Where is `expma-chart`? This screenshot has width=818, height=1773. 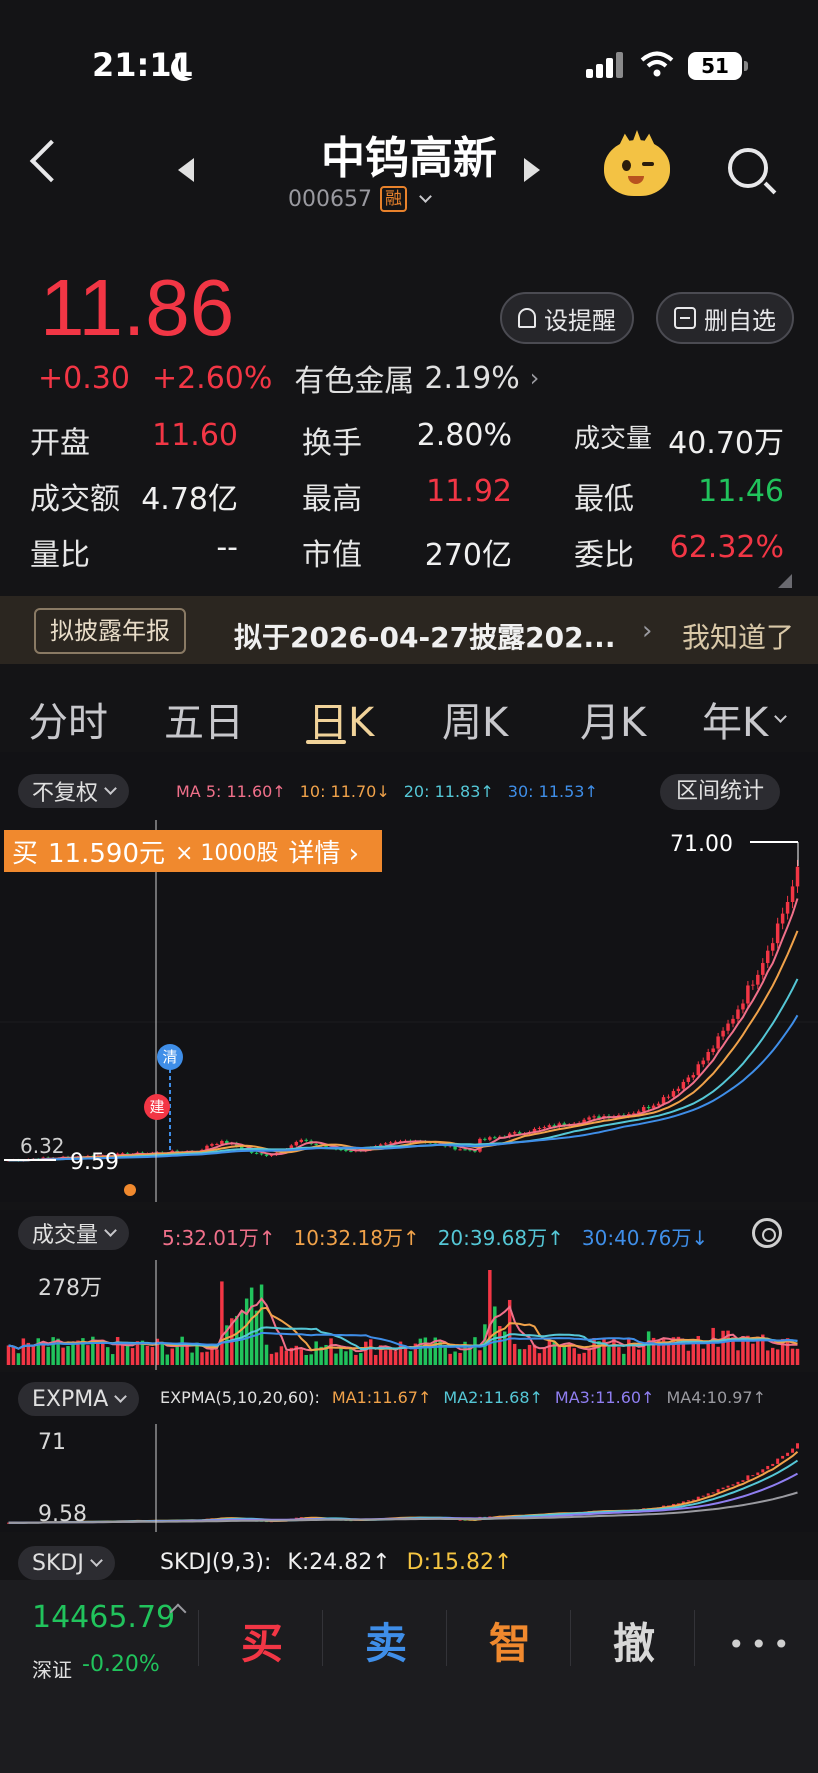 expma-chart is located at coordinates (409, 1478).